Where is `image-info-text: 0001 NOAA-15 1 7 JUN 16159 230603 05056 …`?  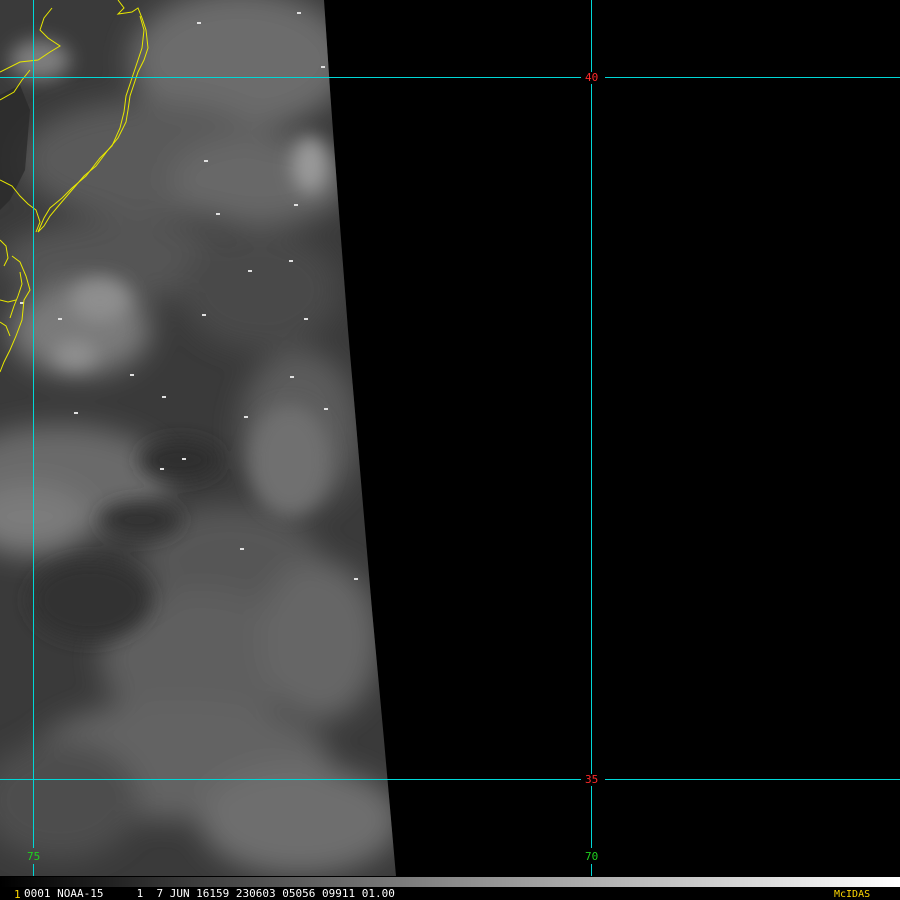
image-info-text: 0001 NOAA-15 1 7 JUN 16159 230603 05056 … is located at coordinates (209, 893).